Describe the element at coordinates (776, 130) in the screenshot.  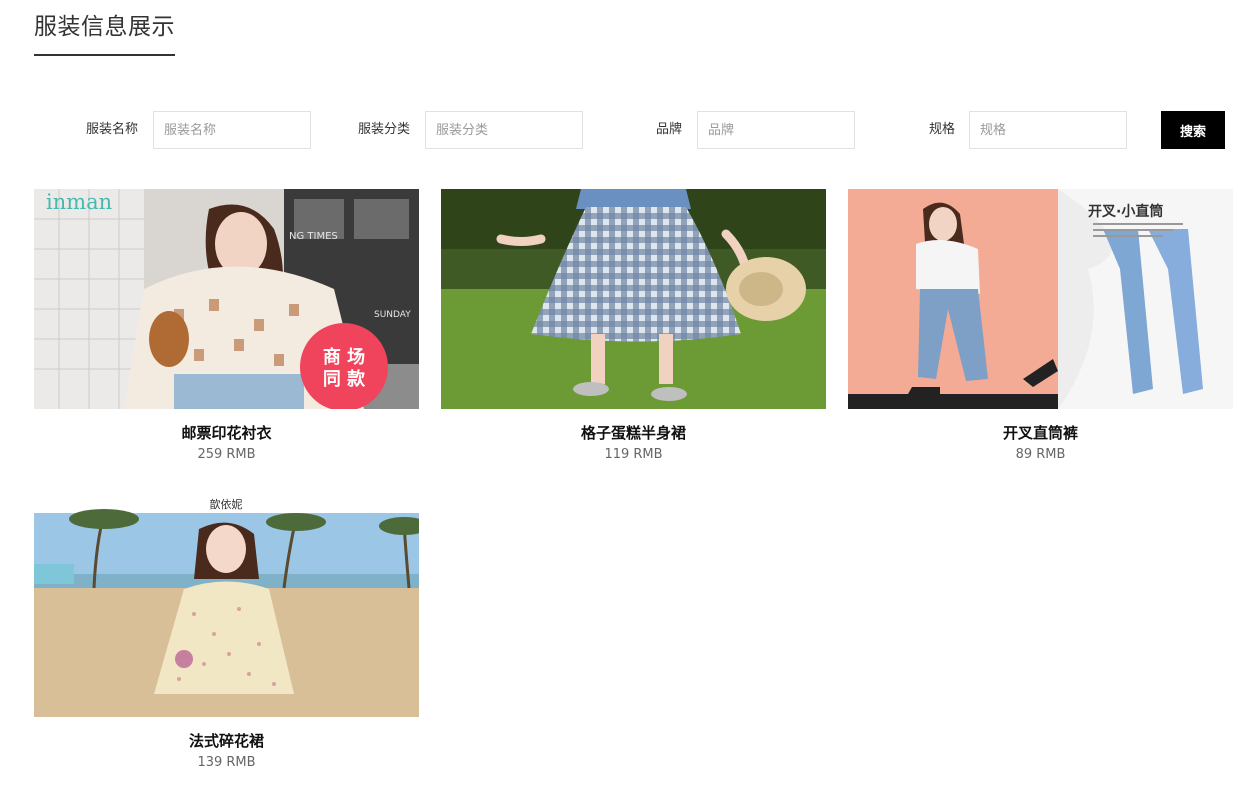
I see `brand-input` at that location.